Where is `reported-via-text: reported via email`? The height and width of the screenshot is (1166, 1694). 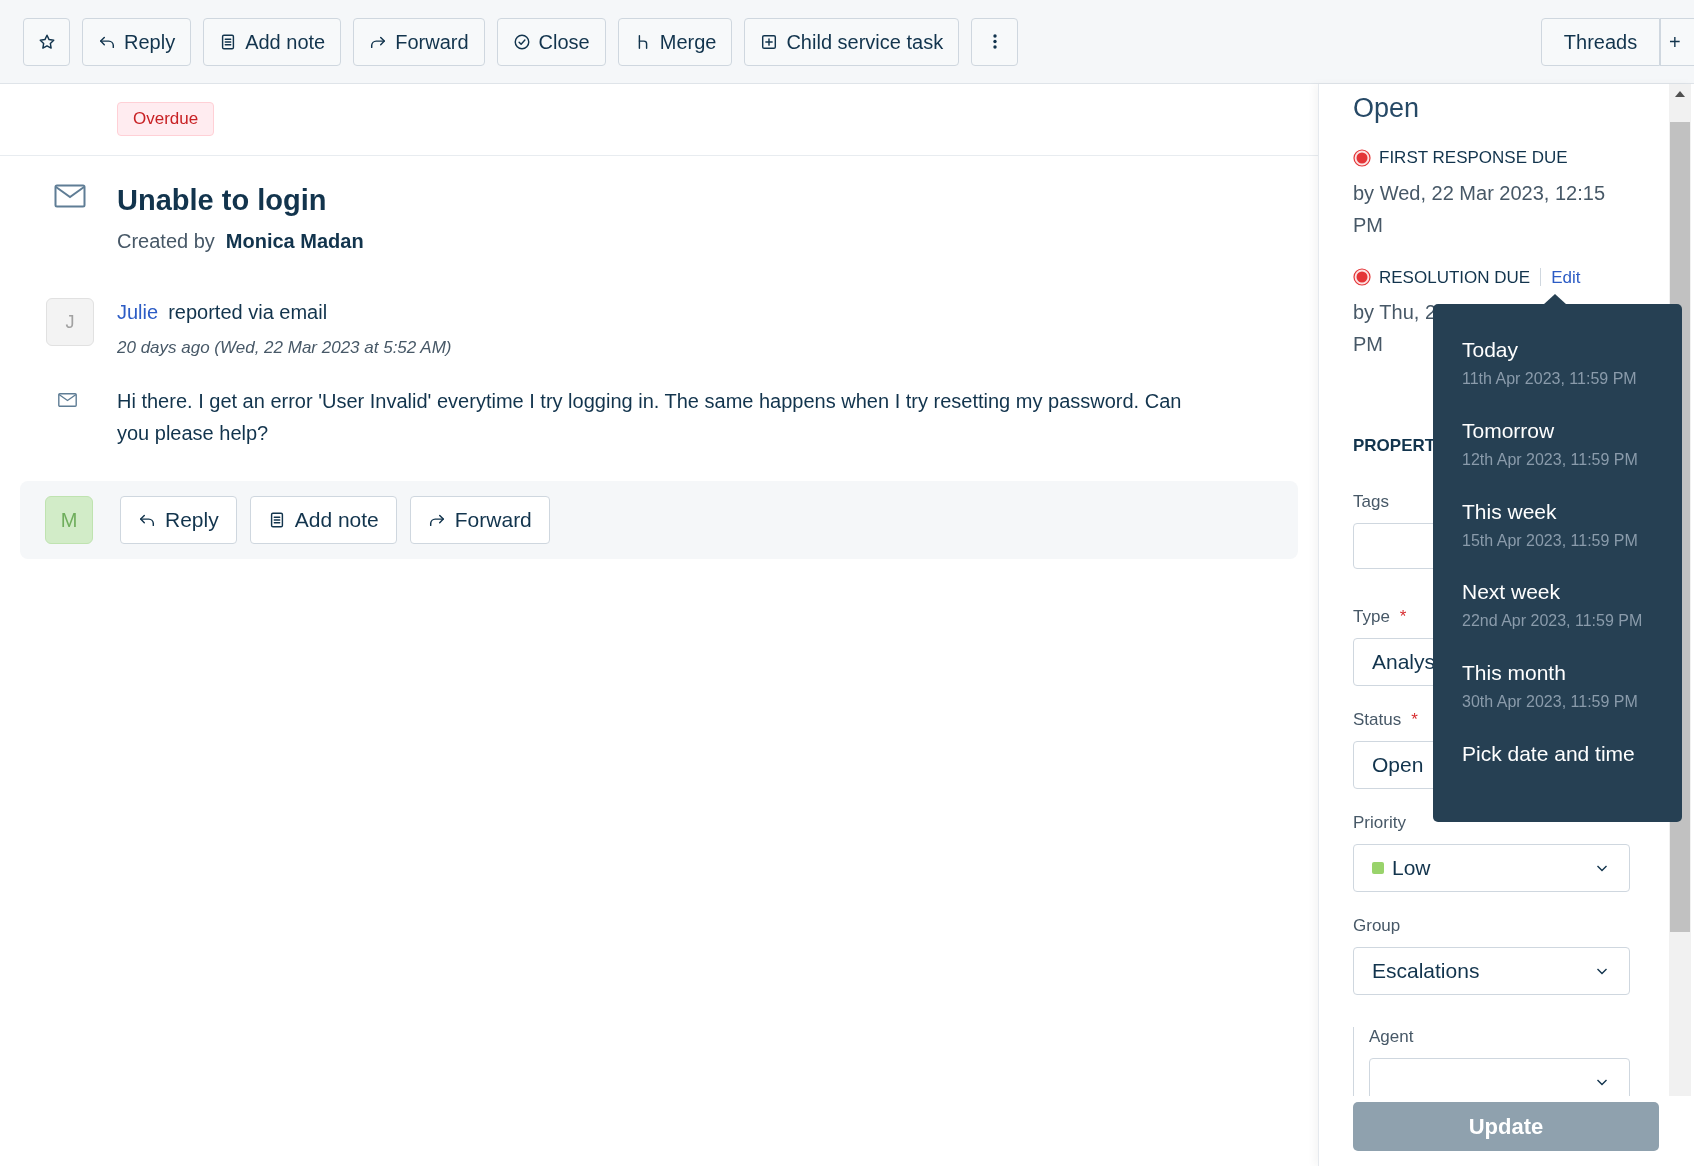 reported-via-text: reported via email is located at coordinates (248, 312).